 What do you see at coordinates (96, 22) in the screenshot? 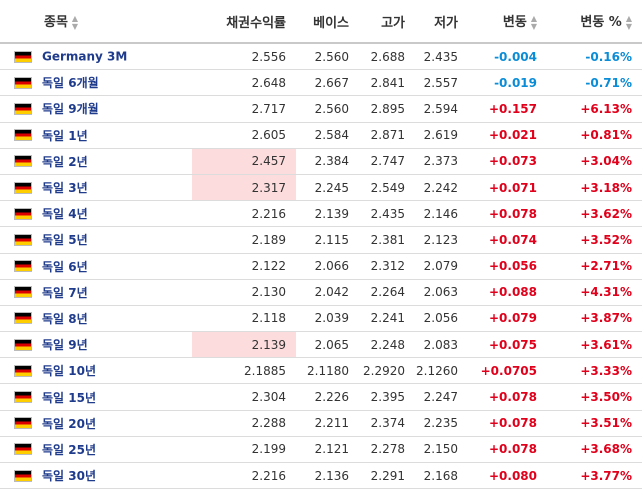
I see `header-name: 종목 ▲ ▼` at bounding box center [96, 22].